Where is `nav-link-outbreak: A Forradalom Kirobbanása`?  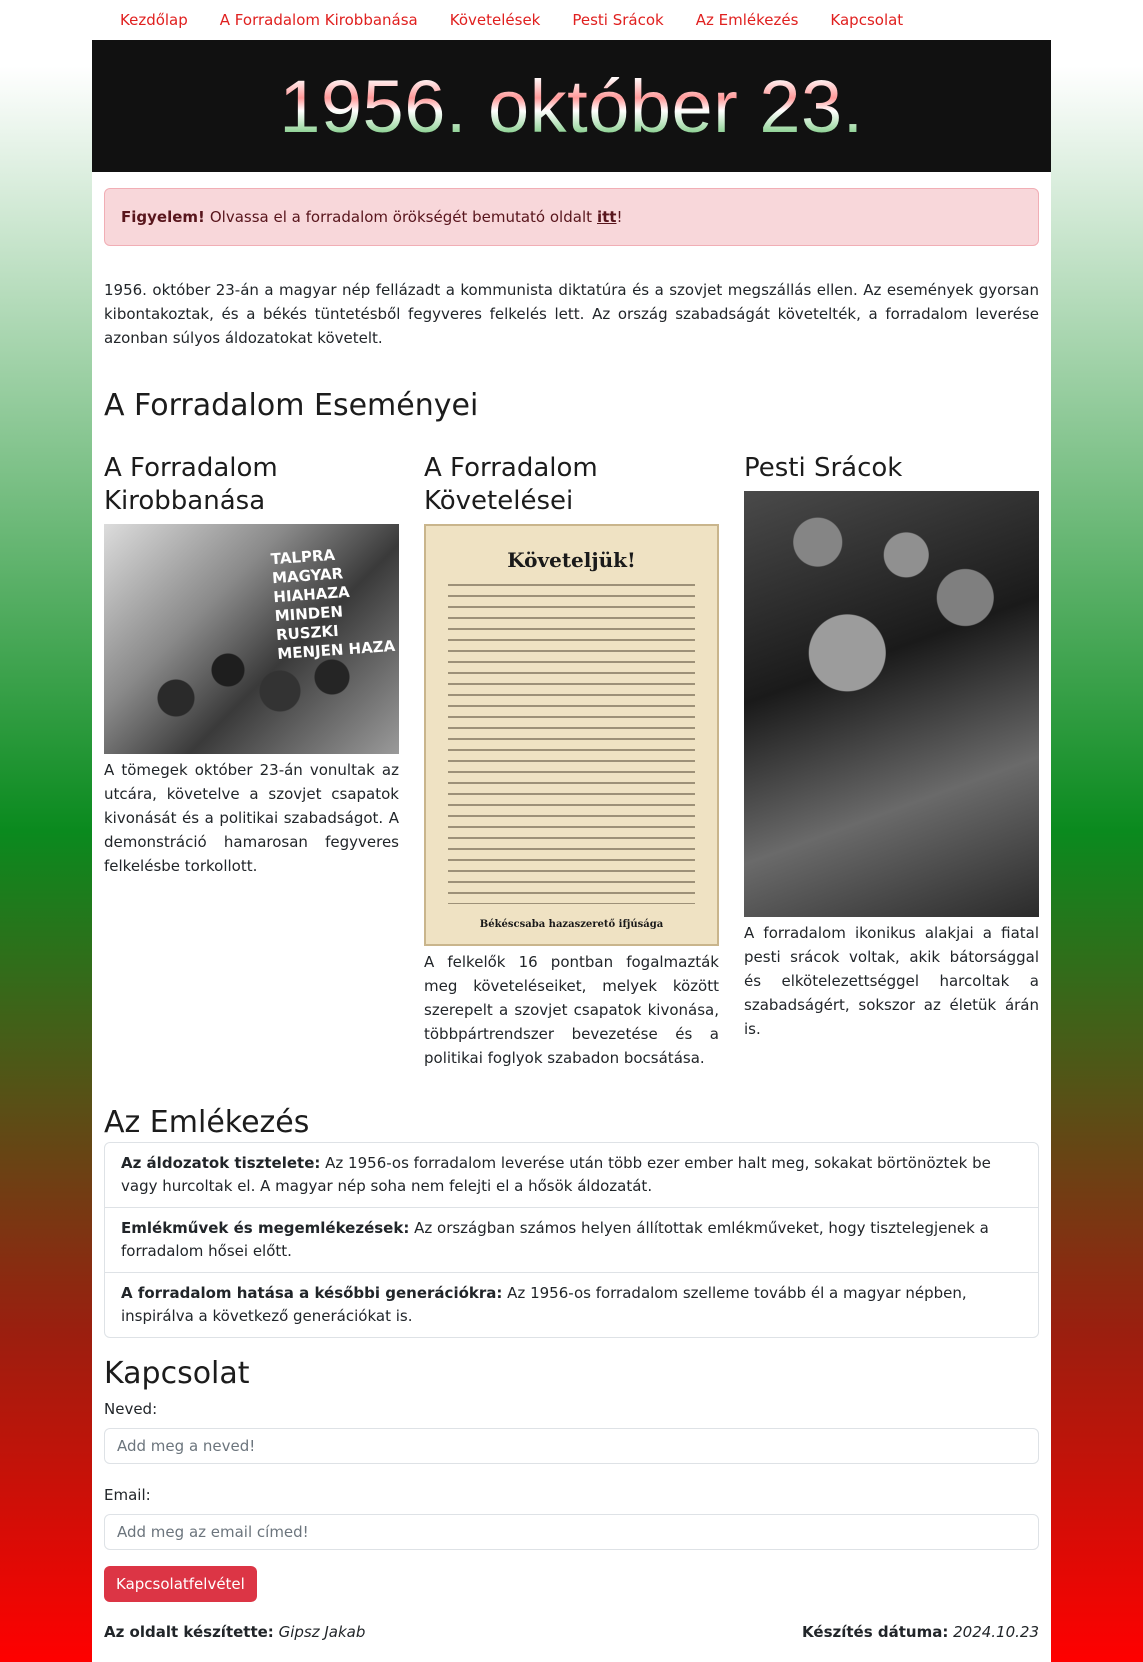 nav-link-outbreak: A Forradalom Kirobbanása is located at coordinates (319, 20).